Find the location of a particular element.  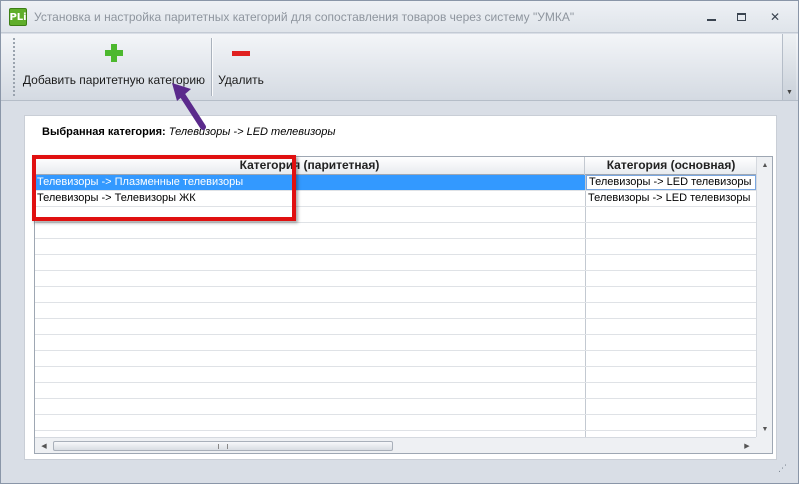

scroll-up-icon: ▲ is located at coordinates (764, 165).